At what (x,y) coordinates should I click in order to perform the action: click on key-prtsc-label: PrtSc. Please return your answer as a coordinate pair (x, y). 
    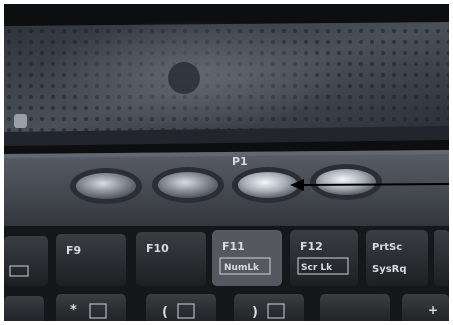
    Looking at the image, I should click on (387, 247).